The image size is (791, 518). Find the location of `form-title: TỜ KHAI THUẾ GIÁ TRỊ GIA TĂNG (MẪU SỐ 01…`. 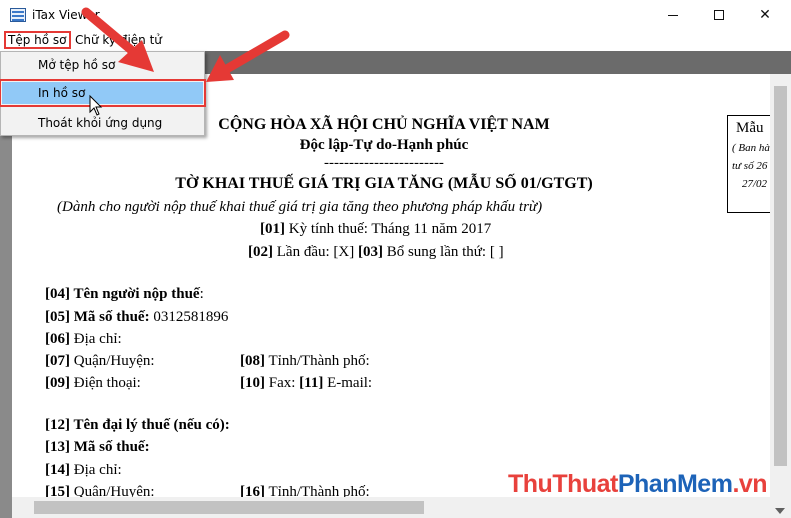

form-title: TỜ KHAI THUẾ GIÁ TRỊ GIA TĂNG (MẪU SỐ 01… is located at coordinates (384, 183).